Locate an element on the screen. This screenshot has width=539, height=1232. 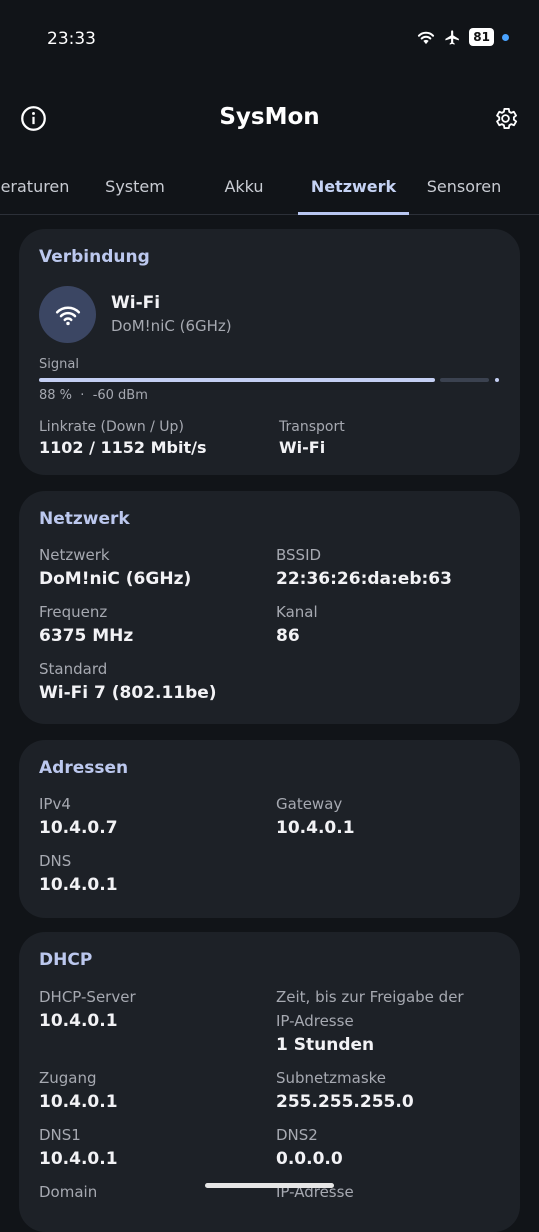
tab-temperaturen: eraturen is located at coordinates (40, 186).